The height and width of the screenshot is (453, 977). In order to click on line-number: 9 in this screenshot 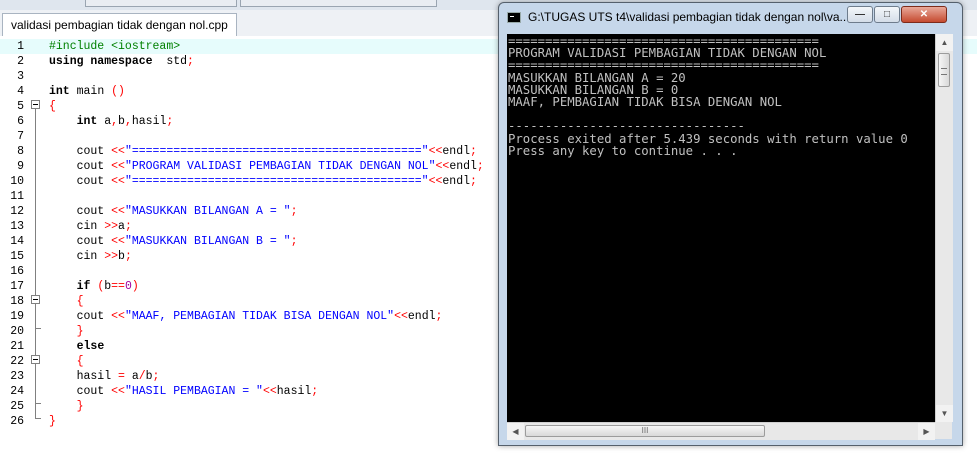, I will do `click(20, 166)`.